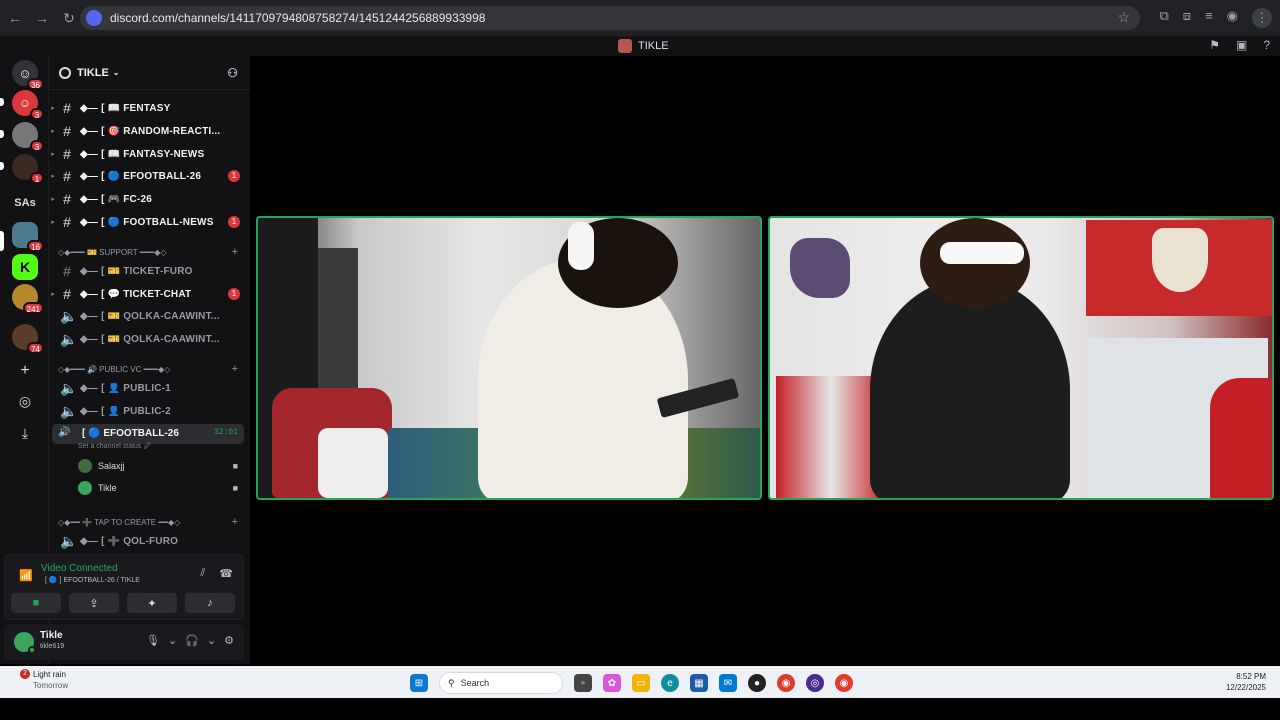 The height and width of the screenshot is (720, 1280). Describe the element at coordinates (1163, 18) in the screenshot. I see `cast-icon: ⧉` at that location.